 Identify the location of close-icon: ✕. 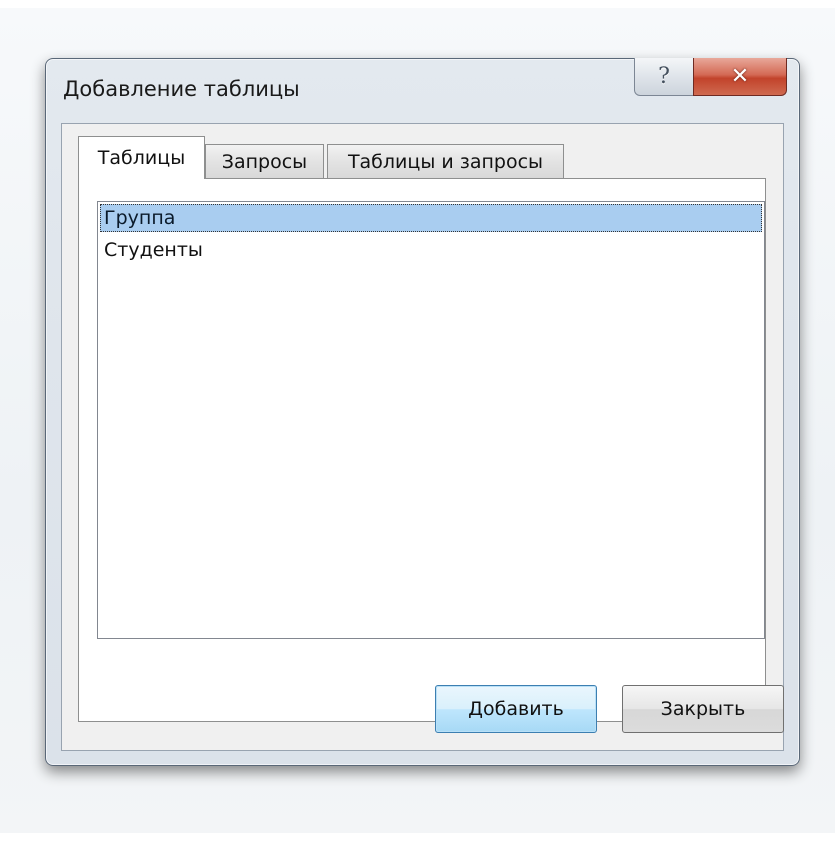
(740, 76).